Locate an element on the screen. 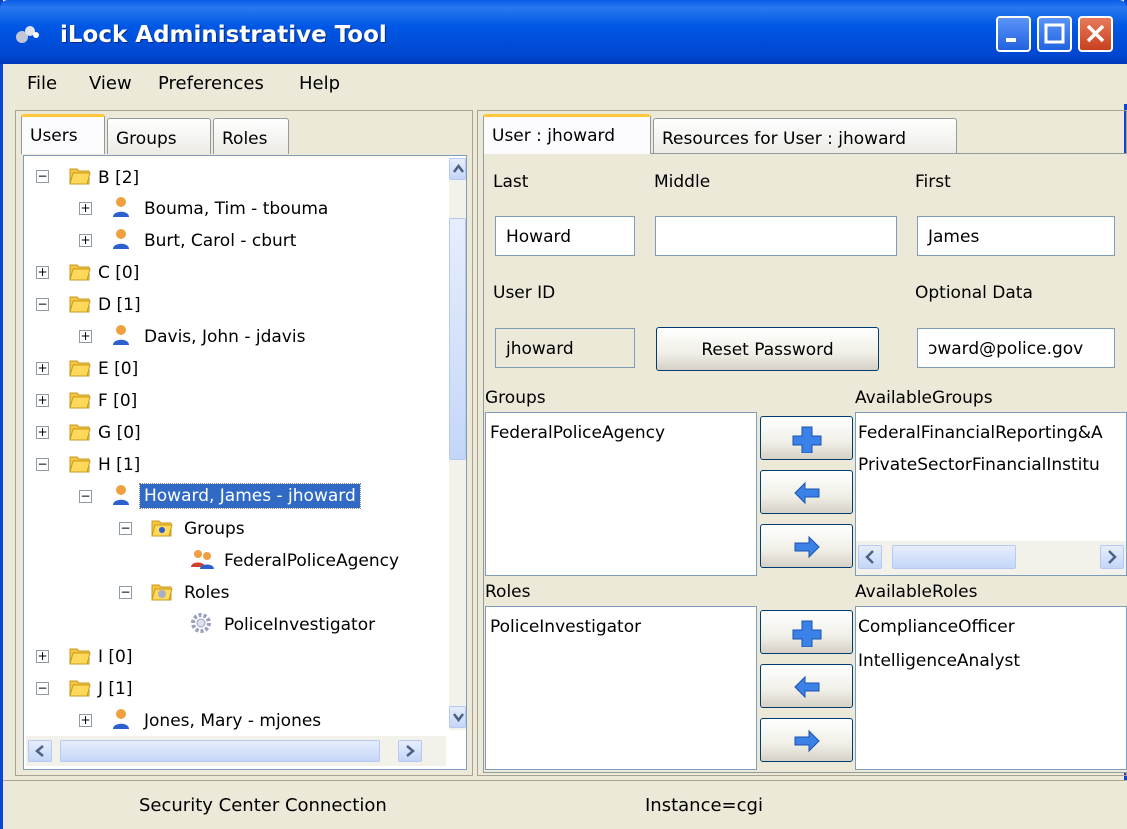  reset-password-button: Reset Password is located at coordinates (767, 349).